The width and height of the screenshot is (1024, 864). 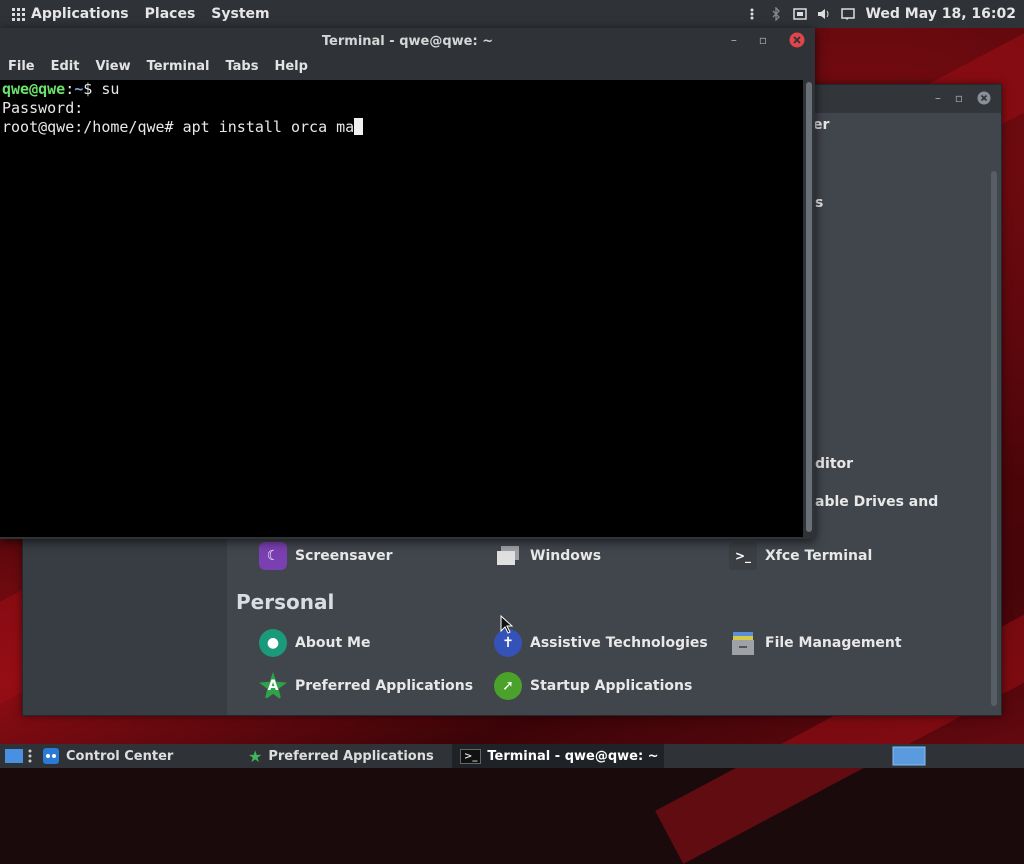 I want to click on text-cursor, so click(x=359, y=126).